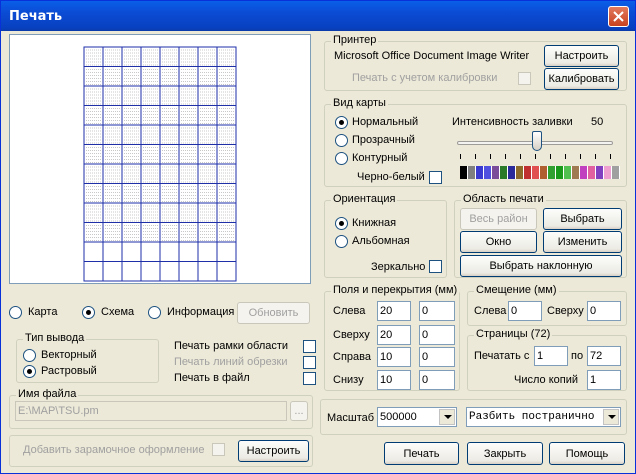  I want to click on print-cut-lines-checkbox, so click(309, 362).